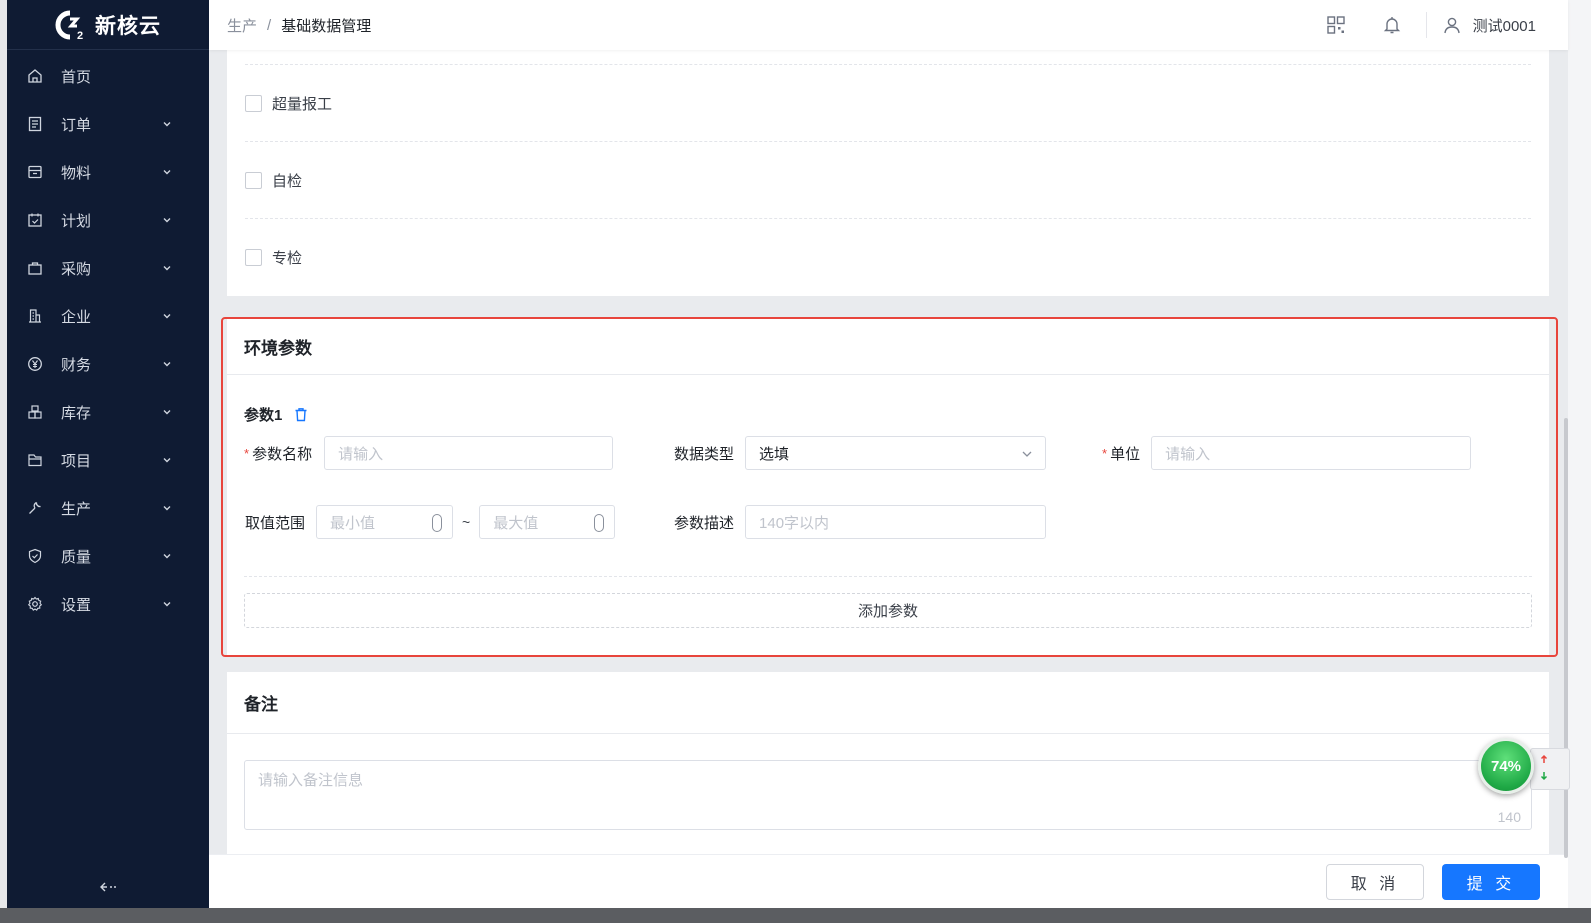 The height and width of the screenshot is (923, 1591). Describe the element at coordinates (1311, 453) in the screenshot. I see `unit-input: 请输入` at that location.